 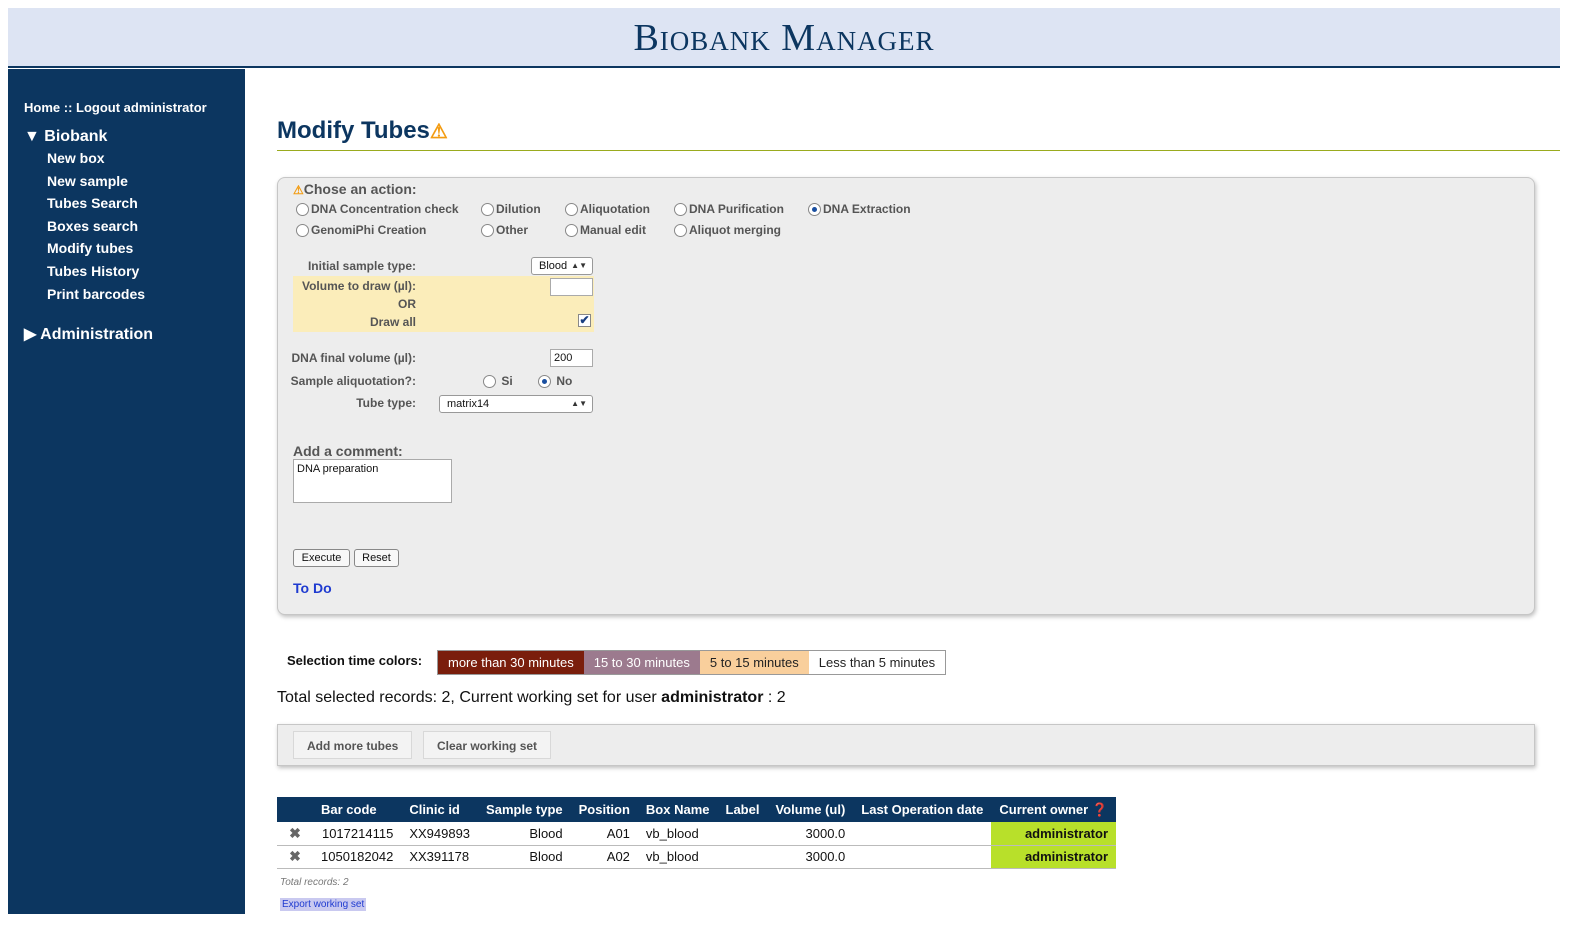 What do you see at coordinates (605, 230) in the screenshot?
I see `action-manual-edit: Manual edit` at bounding box center [605, 230].